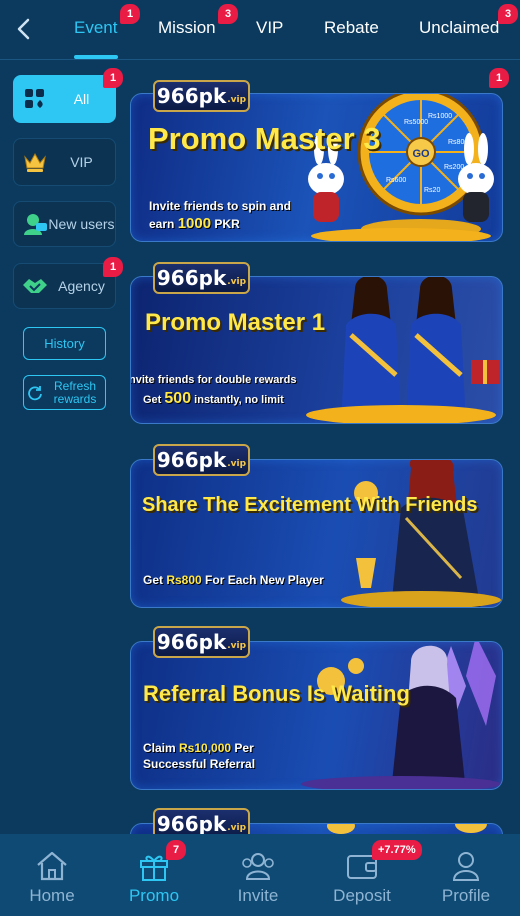 This screenshot has height=916, width=520. Describe the element at coordinates (113, 267) in the screenshot. I see `sidebar-agency-badge: 1` at that location.